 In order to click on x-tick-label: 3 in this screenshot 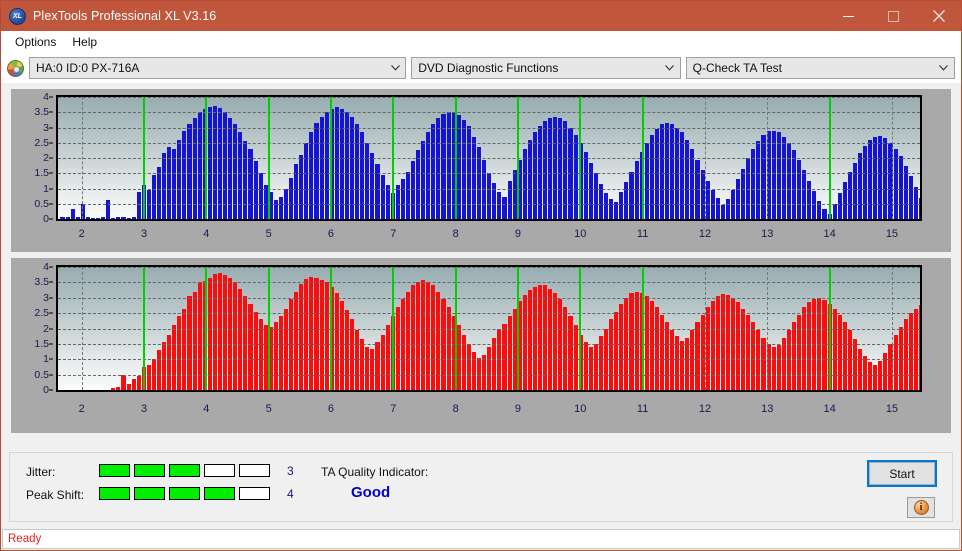, I will do `click(144, 234)`.